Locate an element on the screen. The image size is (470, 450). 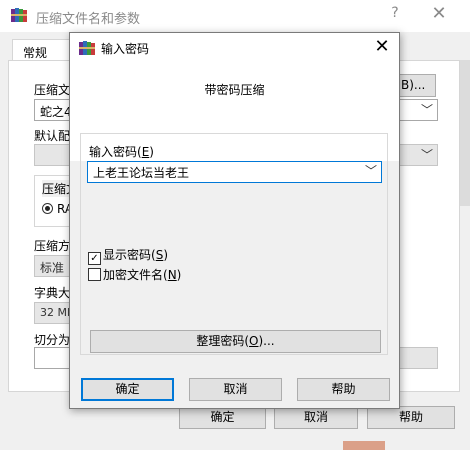
archive-name-value: 蛇之4 is located at coordinates (56, 112).